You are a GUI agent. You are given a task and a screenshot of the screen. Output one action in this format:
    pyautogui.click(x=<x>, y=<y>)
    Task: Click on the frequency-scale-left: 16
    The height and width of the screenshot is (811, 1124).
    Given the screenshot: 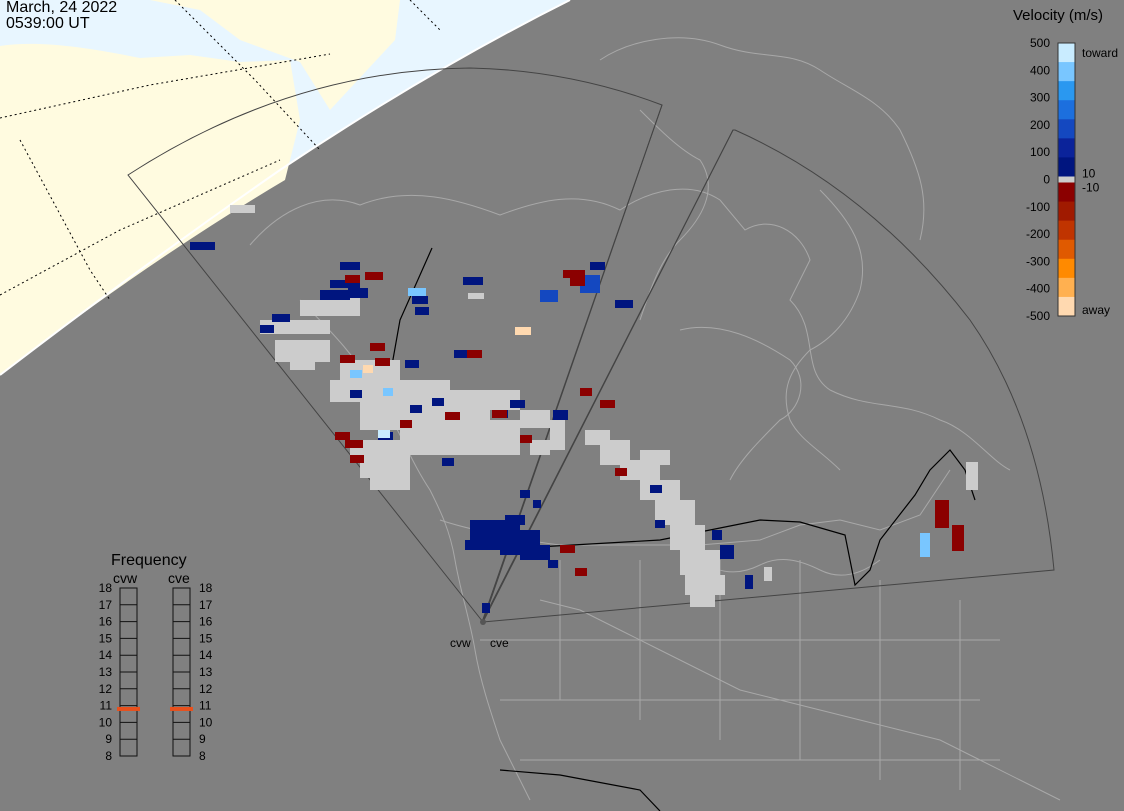 What is the action you would take?
    pyautogui.click(x=106, y=622)
    